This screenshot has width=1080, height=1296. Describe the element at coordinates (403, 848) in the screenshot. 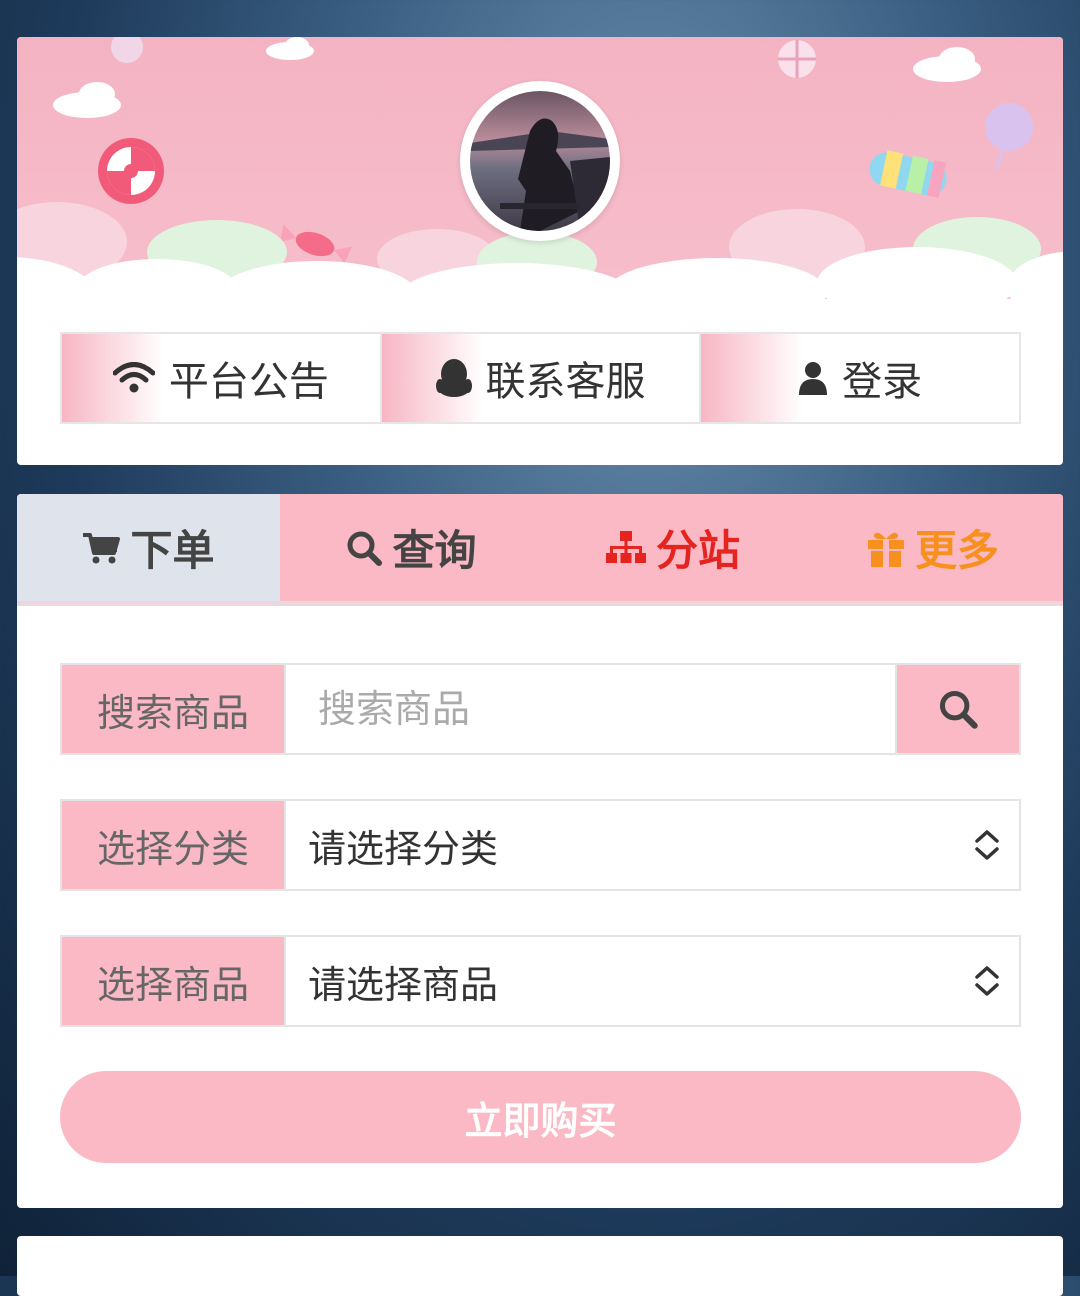

I see `category-select-value: 请选择分类` at that location.